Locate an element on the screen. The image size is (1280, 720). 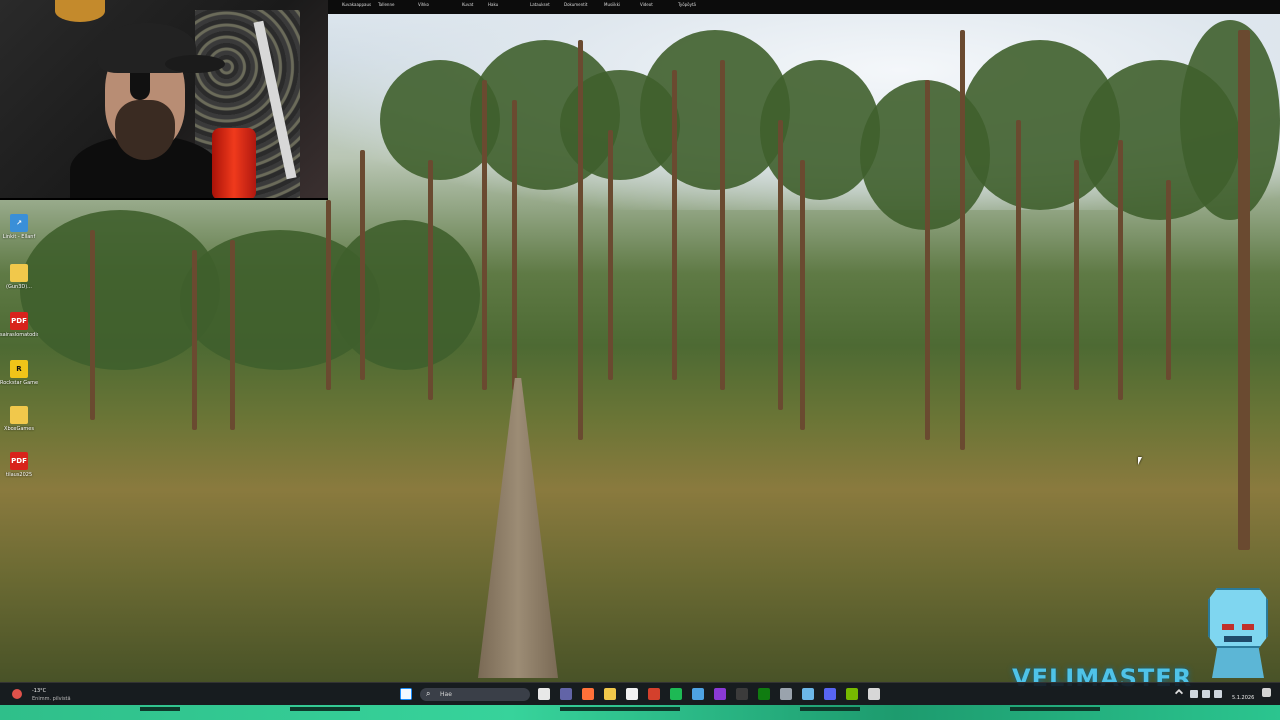
strip-item: Dokumentit is located at coordinates (576, 4).